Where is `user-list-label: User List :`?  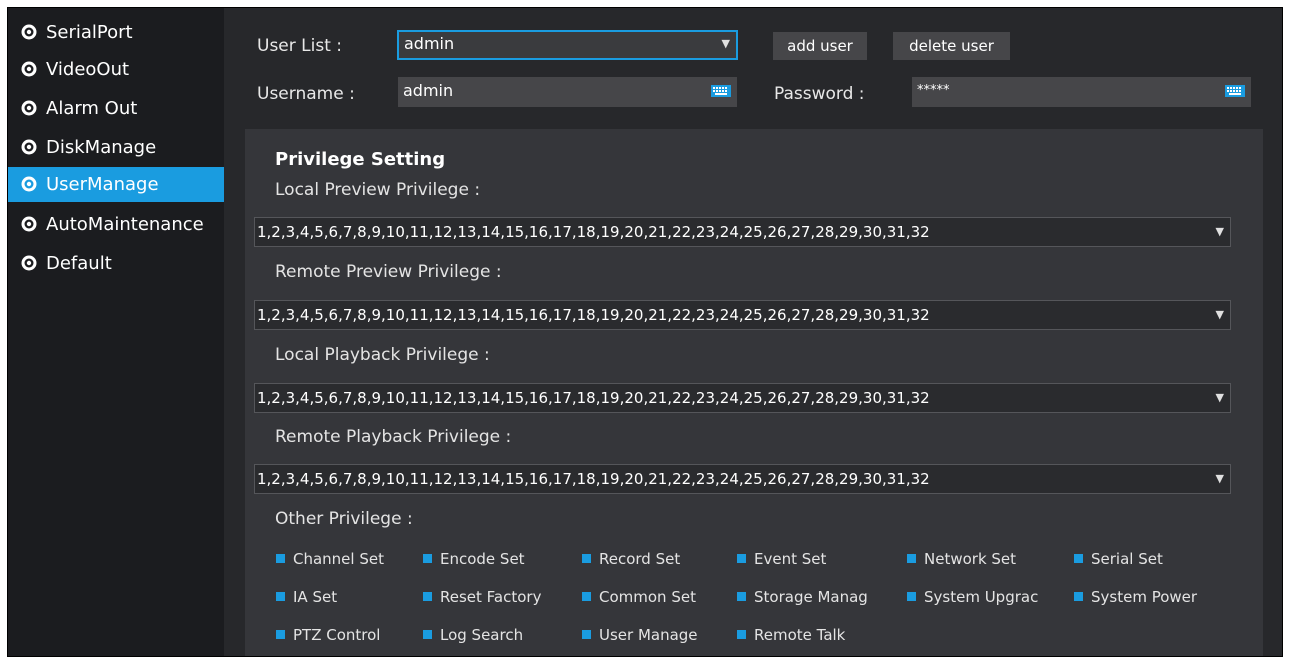 user-list-label: User List : is located at coordinates (299, 46).